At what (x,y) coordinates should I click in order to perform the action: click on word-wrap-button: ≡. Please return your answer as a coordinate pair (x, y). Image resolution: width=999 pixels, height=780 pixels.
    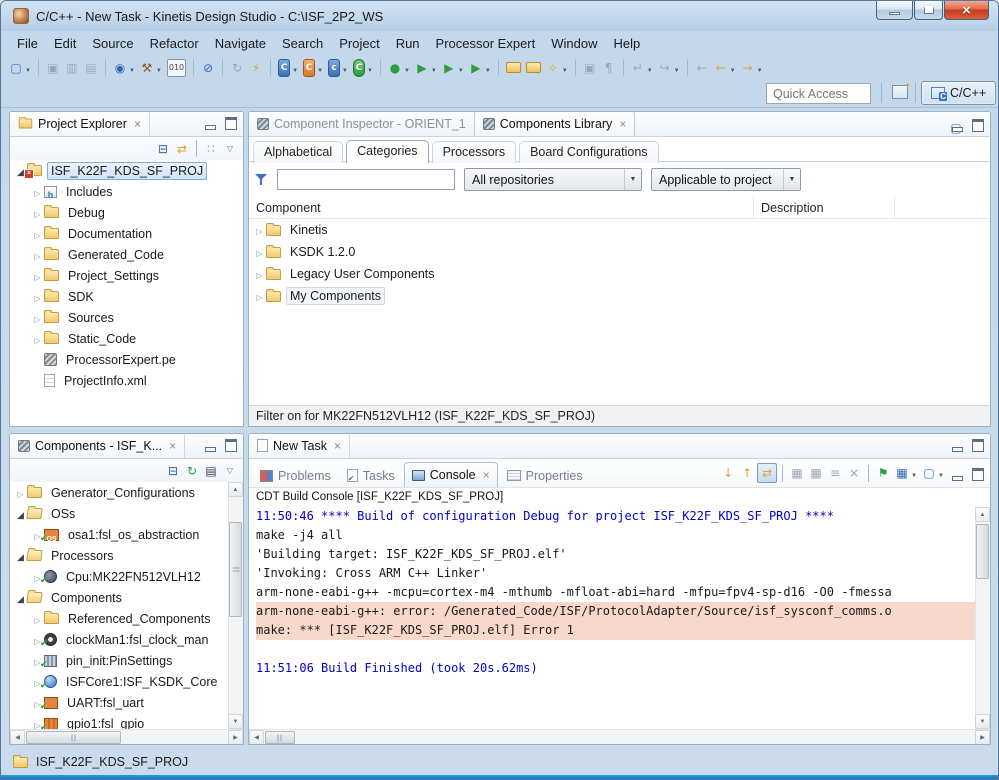
    Looking at the image, I should click on (835, 473).